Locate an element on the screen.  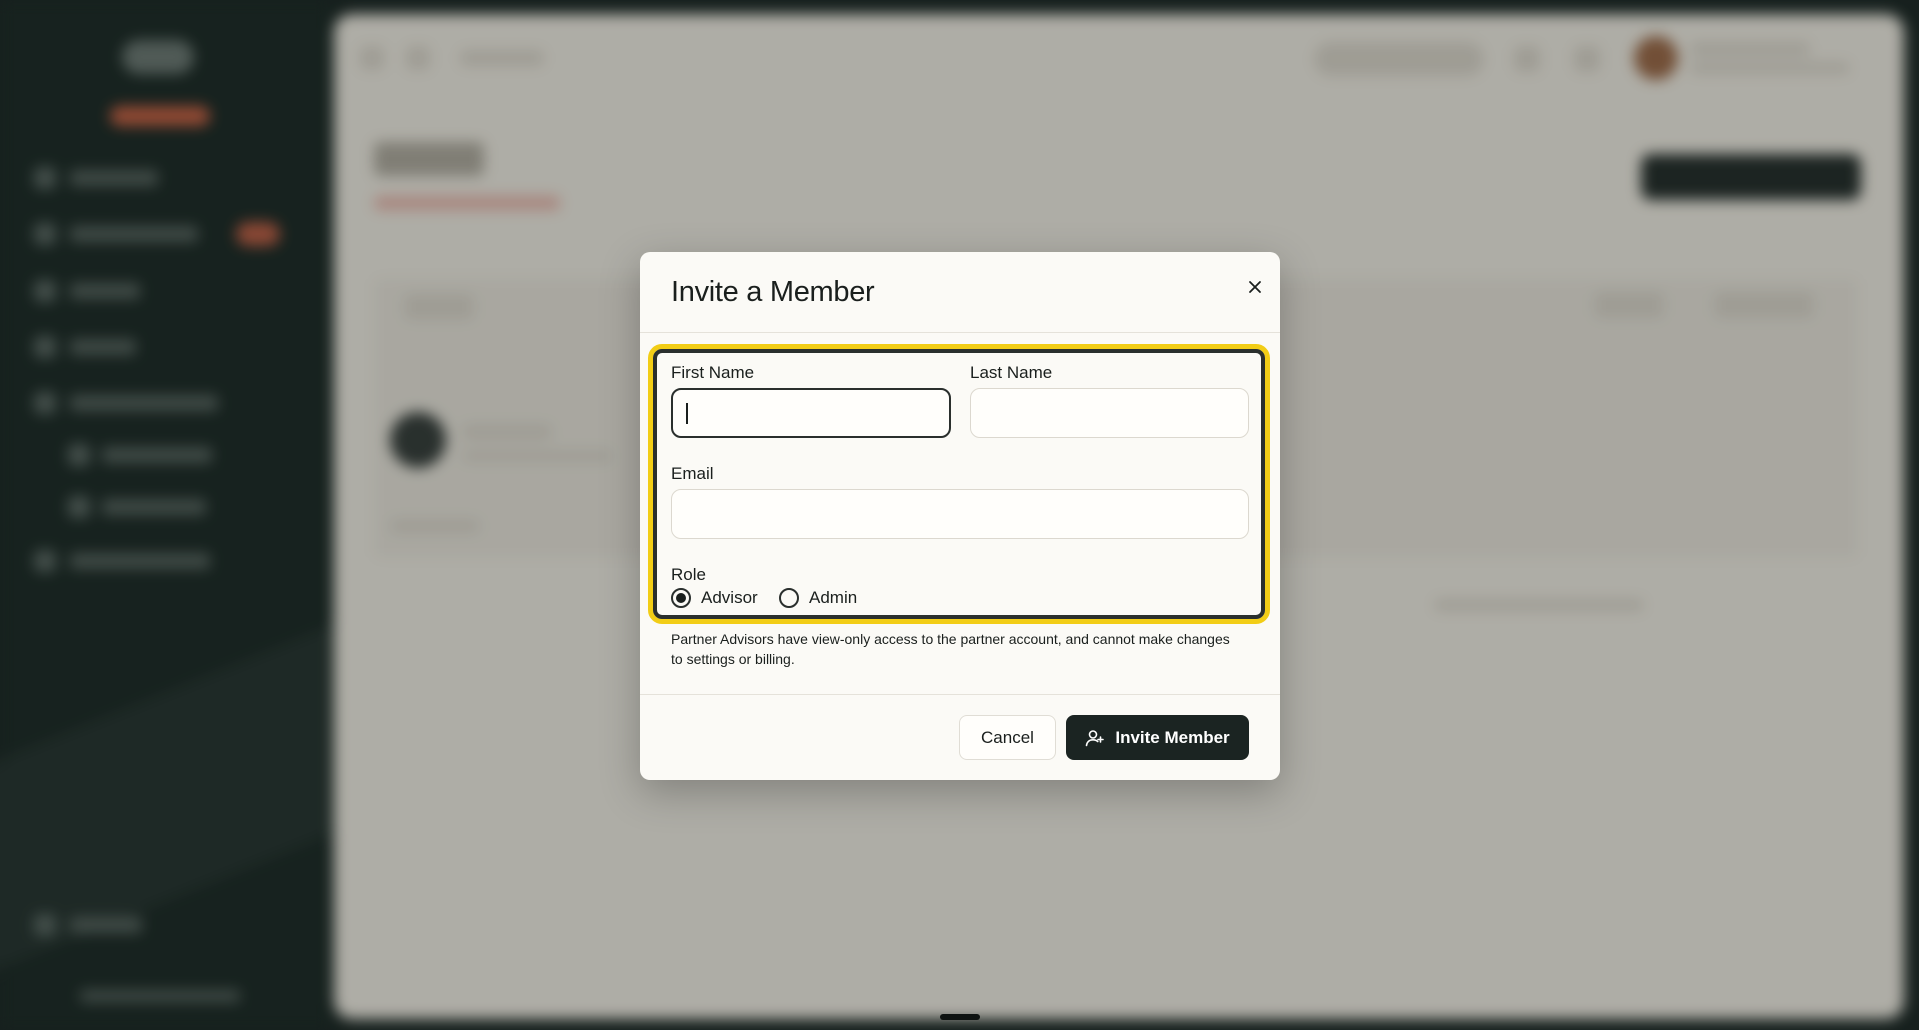
admin-radio-label: Admin is located at coordinates (833, 598).